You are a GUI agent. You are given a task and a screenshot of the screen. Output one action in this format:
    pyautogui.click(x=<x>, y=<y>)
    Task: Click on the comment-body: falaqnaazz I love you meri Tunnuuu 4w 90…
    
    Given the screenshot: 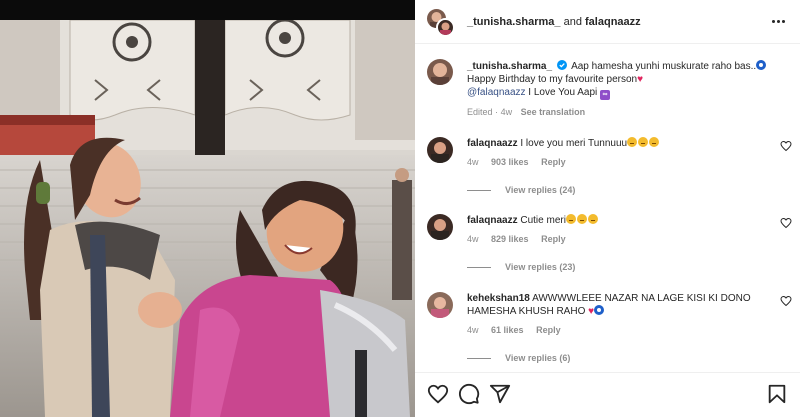 What is the action you would take?
    pyautogui.click(x=609, y=153)
    